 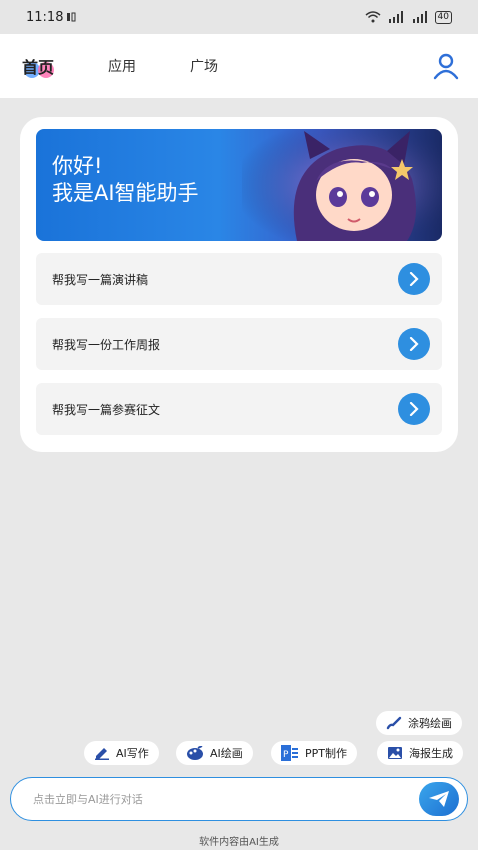 I want to click on tab-apps: 应用, so click(x=122, y=66).